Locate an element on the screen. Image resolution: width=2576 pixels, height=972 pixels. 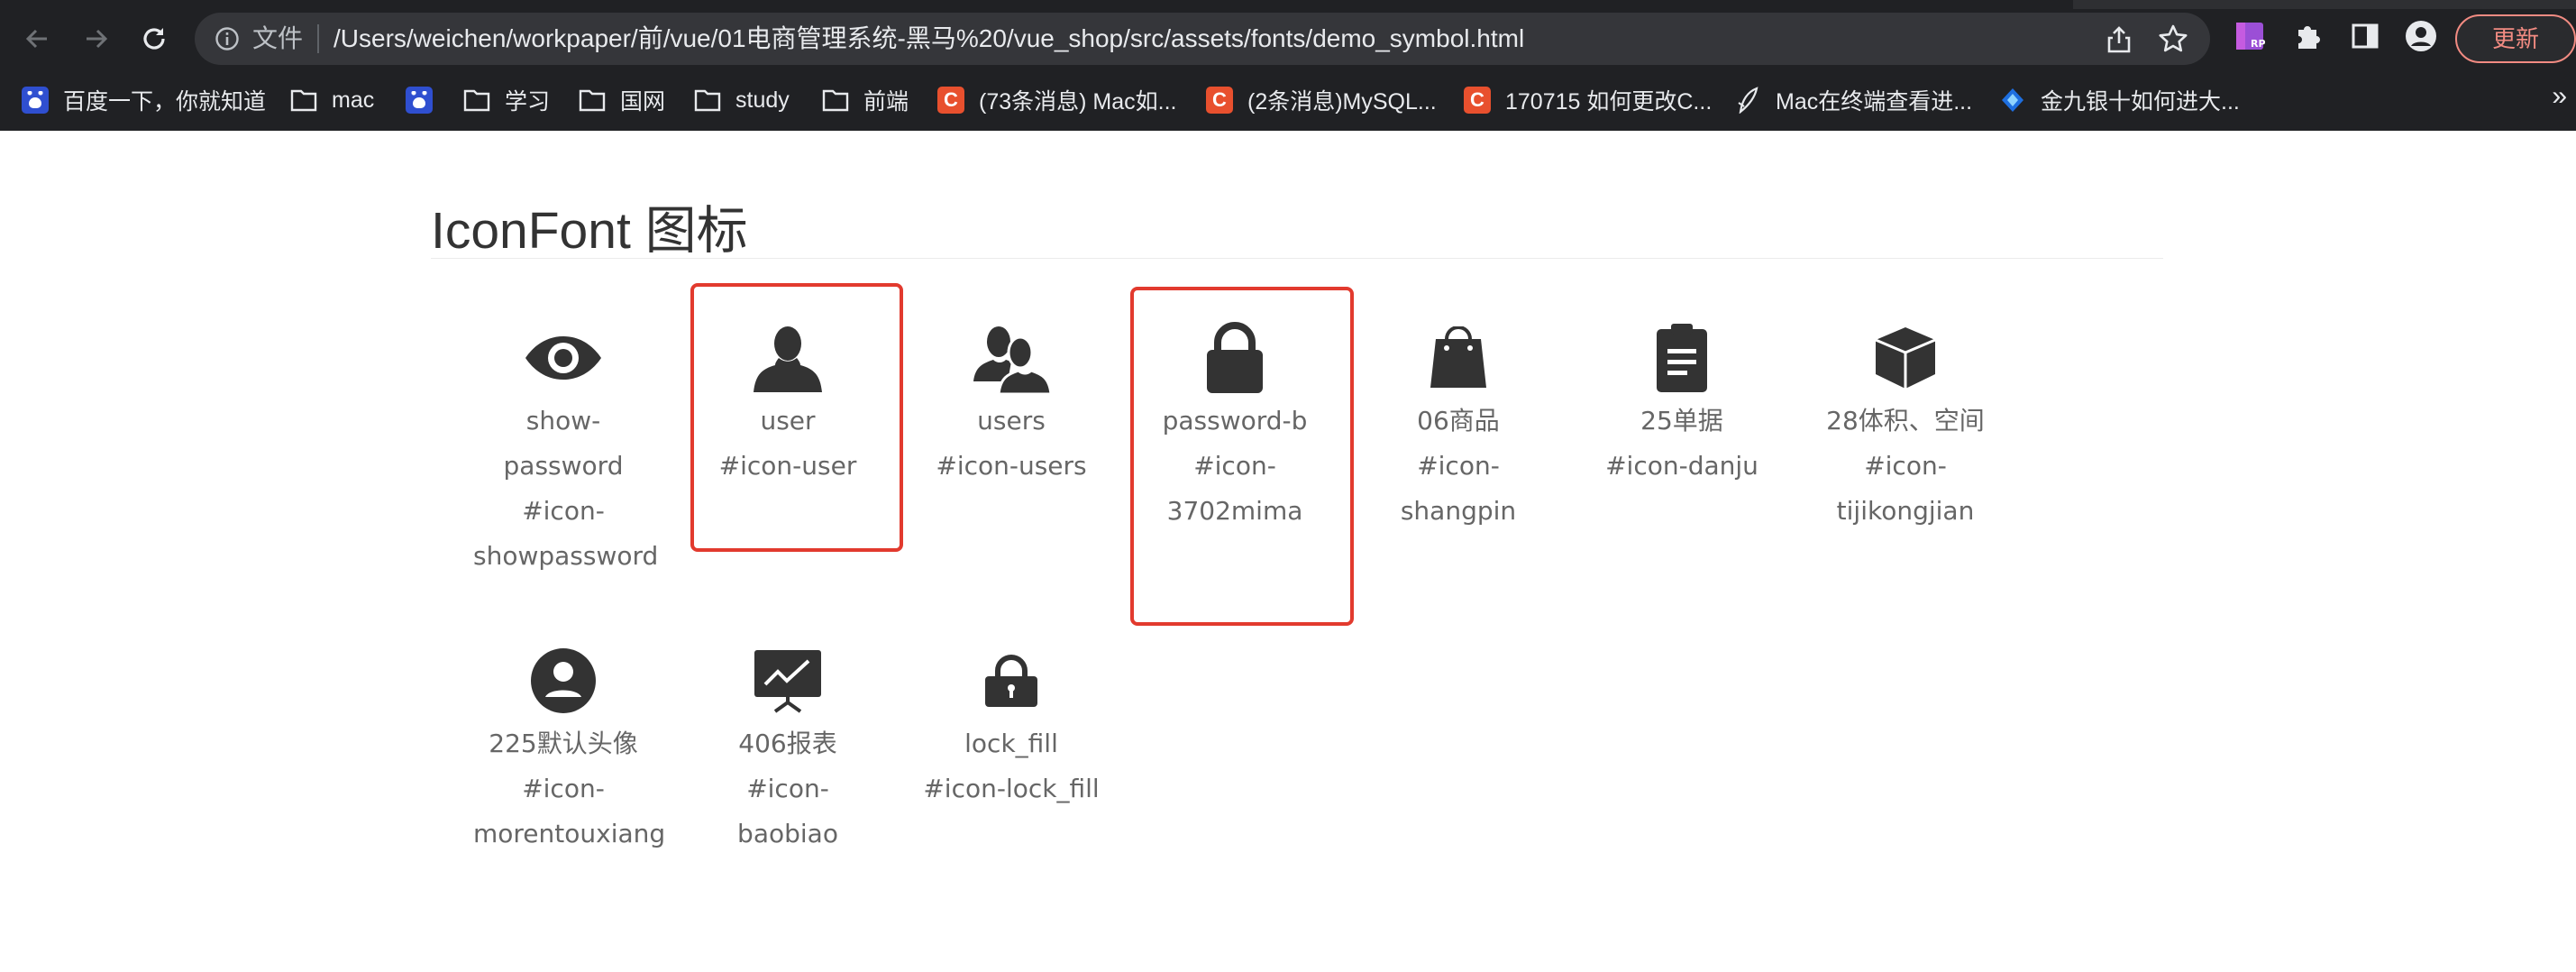
reload-button is located at coordinates (154, 38).